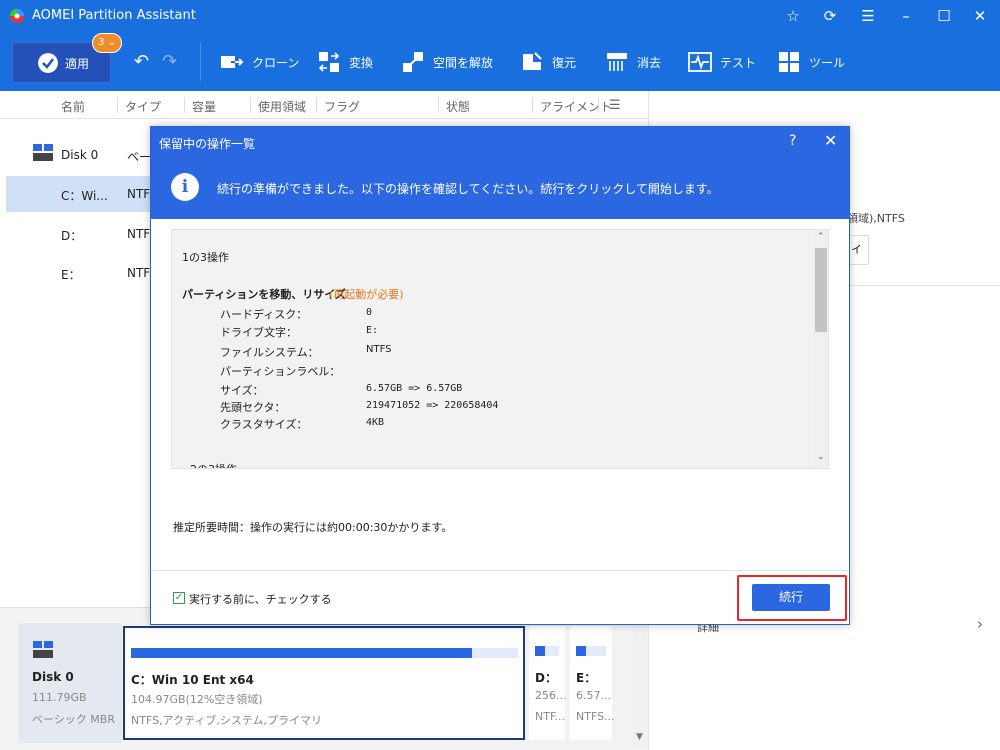 The image size is (1000, 750). I want to click on apply-label: 適用, so click(77, 64).